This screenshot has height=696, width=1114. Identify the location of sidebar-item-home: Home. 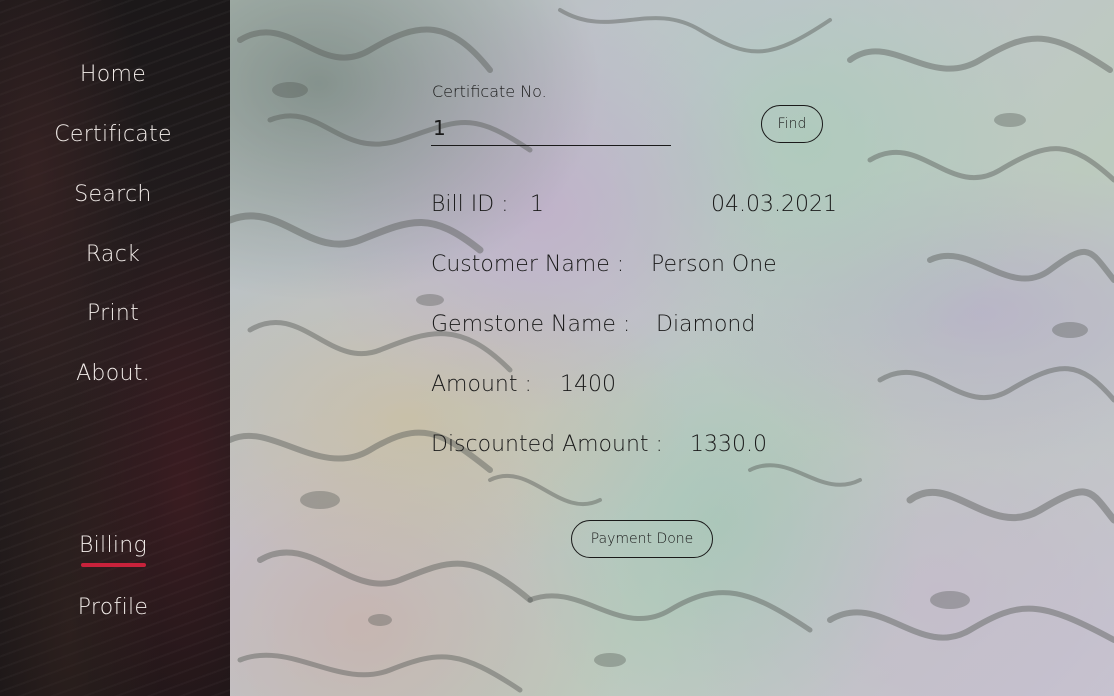
(113, 75).